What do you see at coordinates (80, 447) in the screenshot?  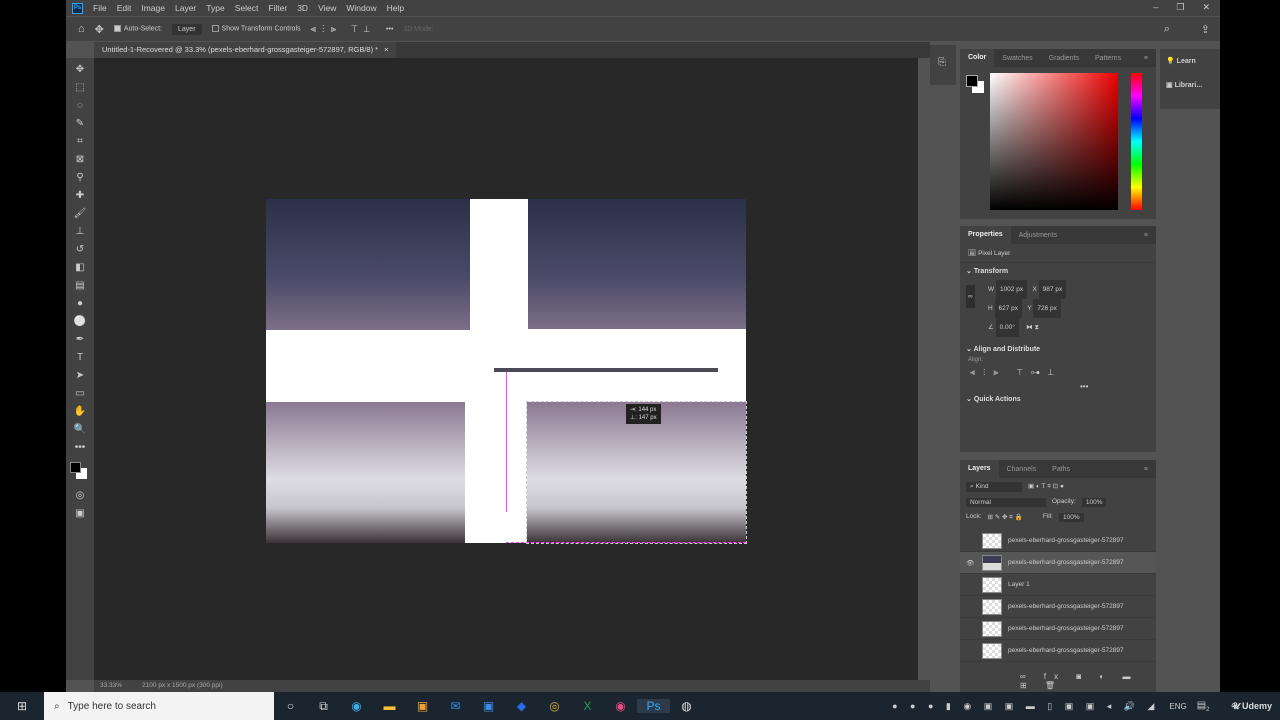 I see `more-tools-icon: •••` at bounding box center [80, 447].